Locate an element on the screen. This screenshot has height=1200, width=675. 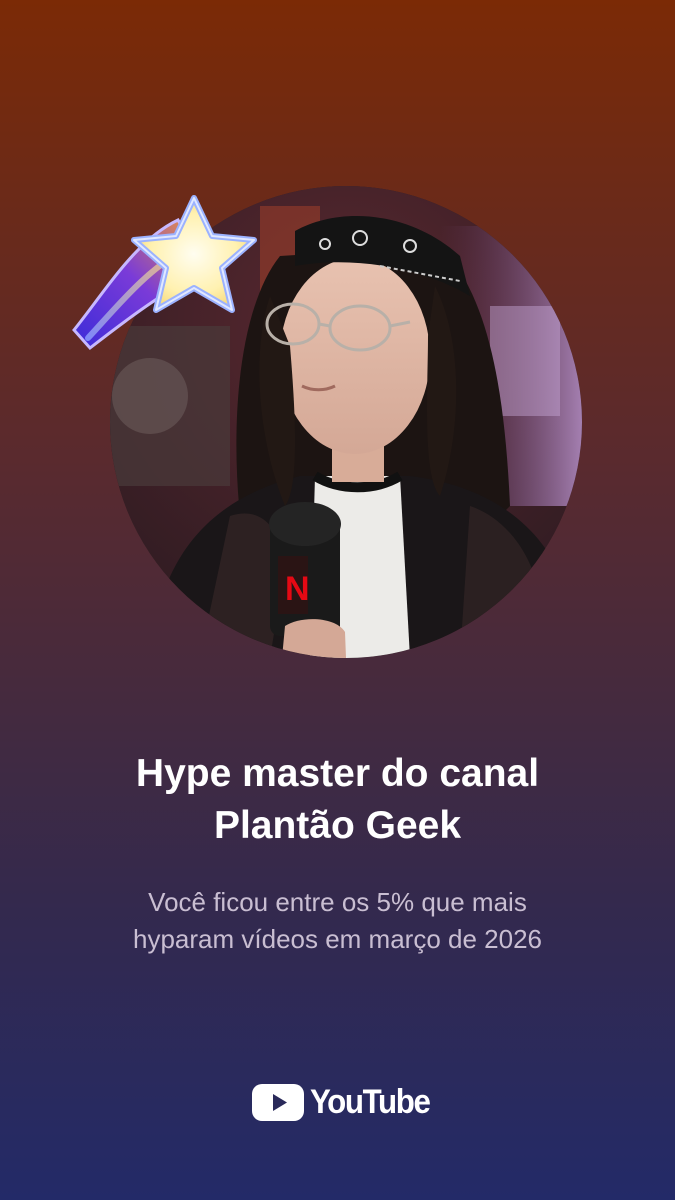
youtube-play-icon is located at coordinates (278, 1102).